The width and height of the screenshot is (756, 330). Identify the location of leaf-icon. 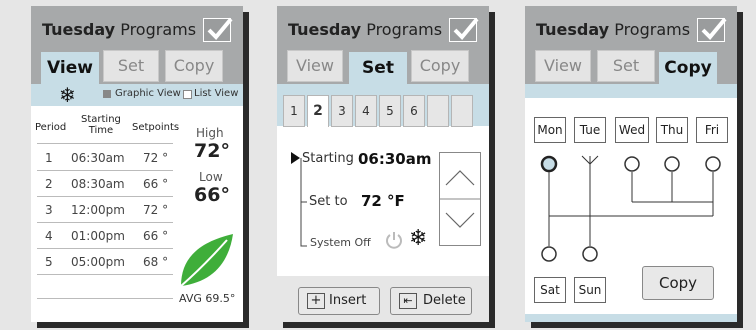
(206, 260).